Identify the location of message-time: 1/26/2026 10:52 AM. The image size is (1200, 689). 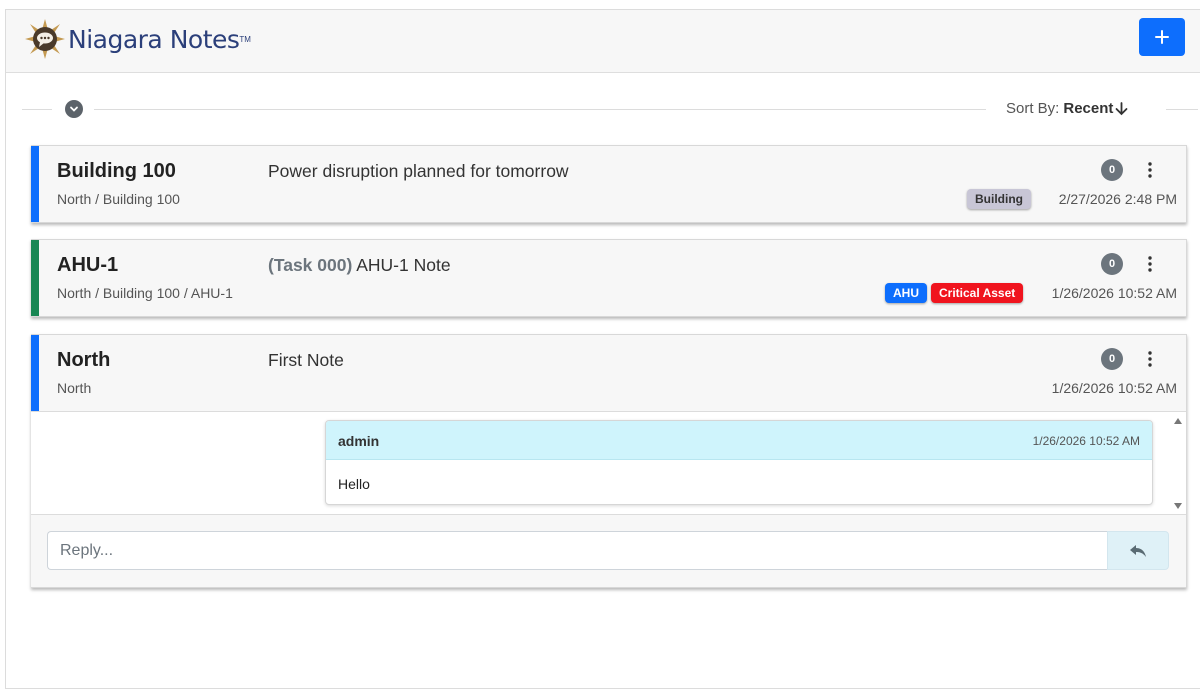
(1086, 441).